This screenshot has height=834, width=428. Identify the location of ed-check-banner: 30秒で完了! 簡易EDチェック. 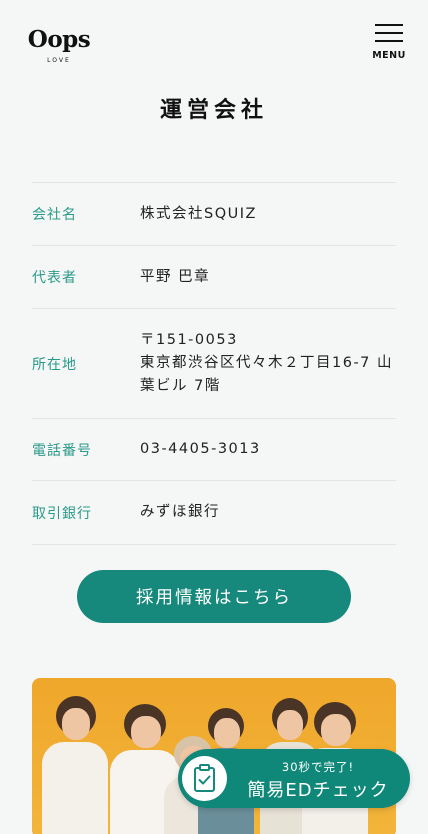
(294, 778).